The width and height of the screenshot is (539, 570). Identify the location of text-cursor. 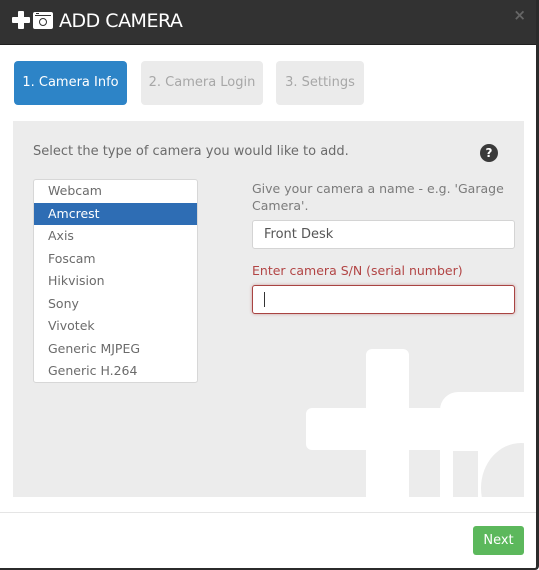
(264, 299).